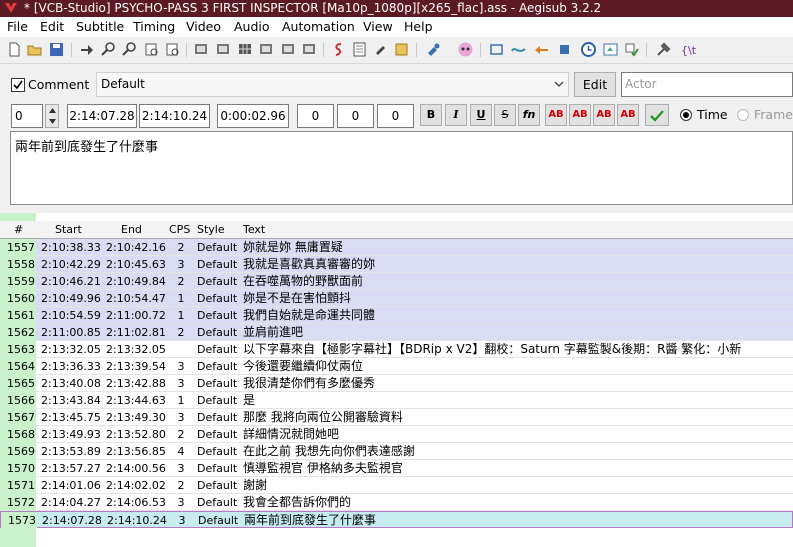  What do you see at coordinates (395, 116) in the screenshot?
I see `margin-vertical-field: 0` at bounding box center [395, 116].